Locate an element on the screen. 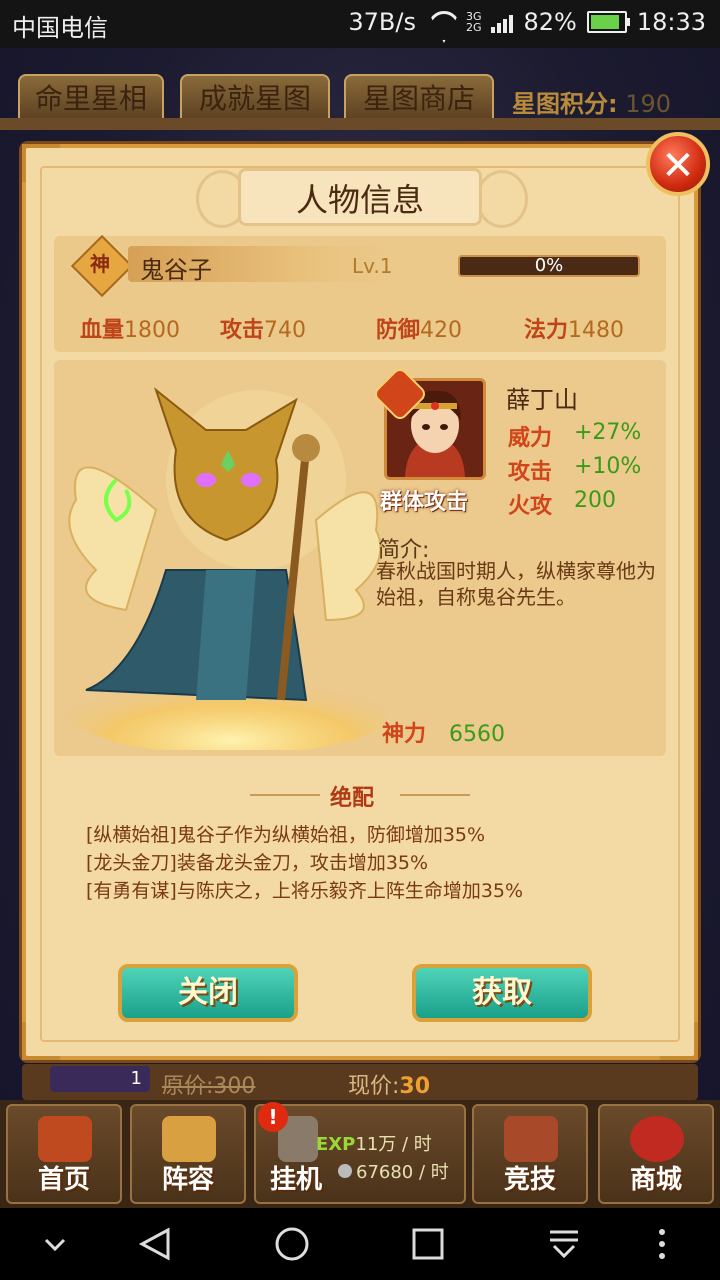 This screenshot has width=720, height=1280. system-nav-bar is located at coordinates (360, 1244).